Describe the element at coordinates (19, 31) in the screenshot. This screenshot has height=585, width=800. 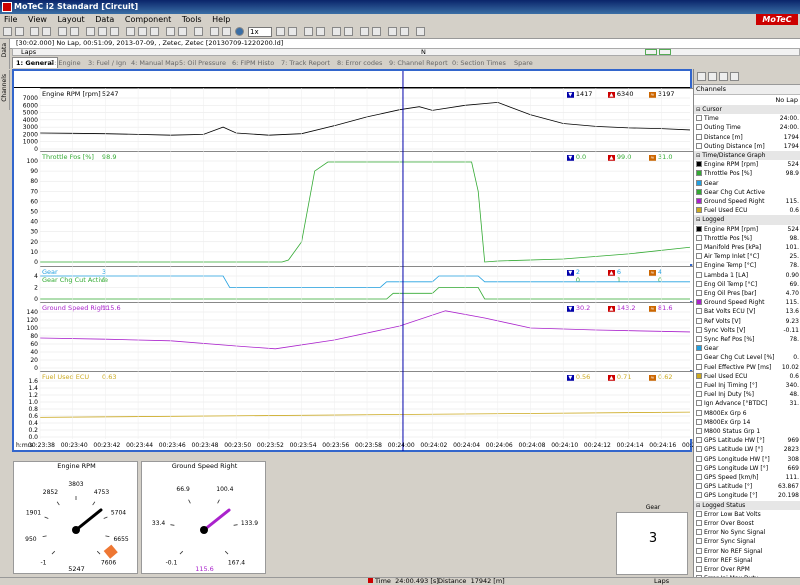
I see `save-icon` at that location.